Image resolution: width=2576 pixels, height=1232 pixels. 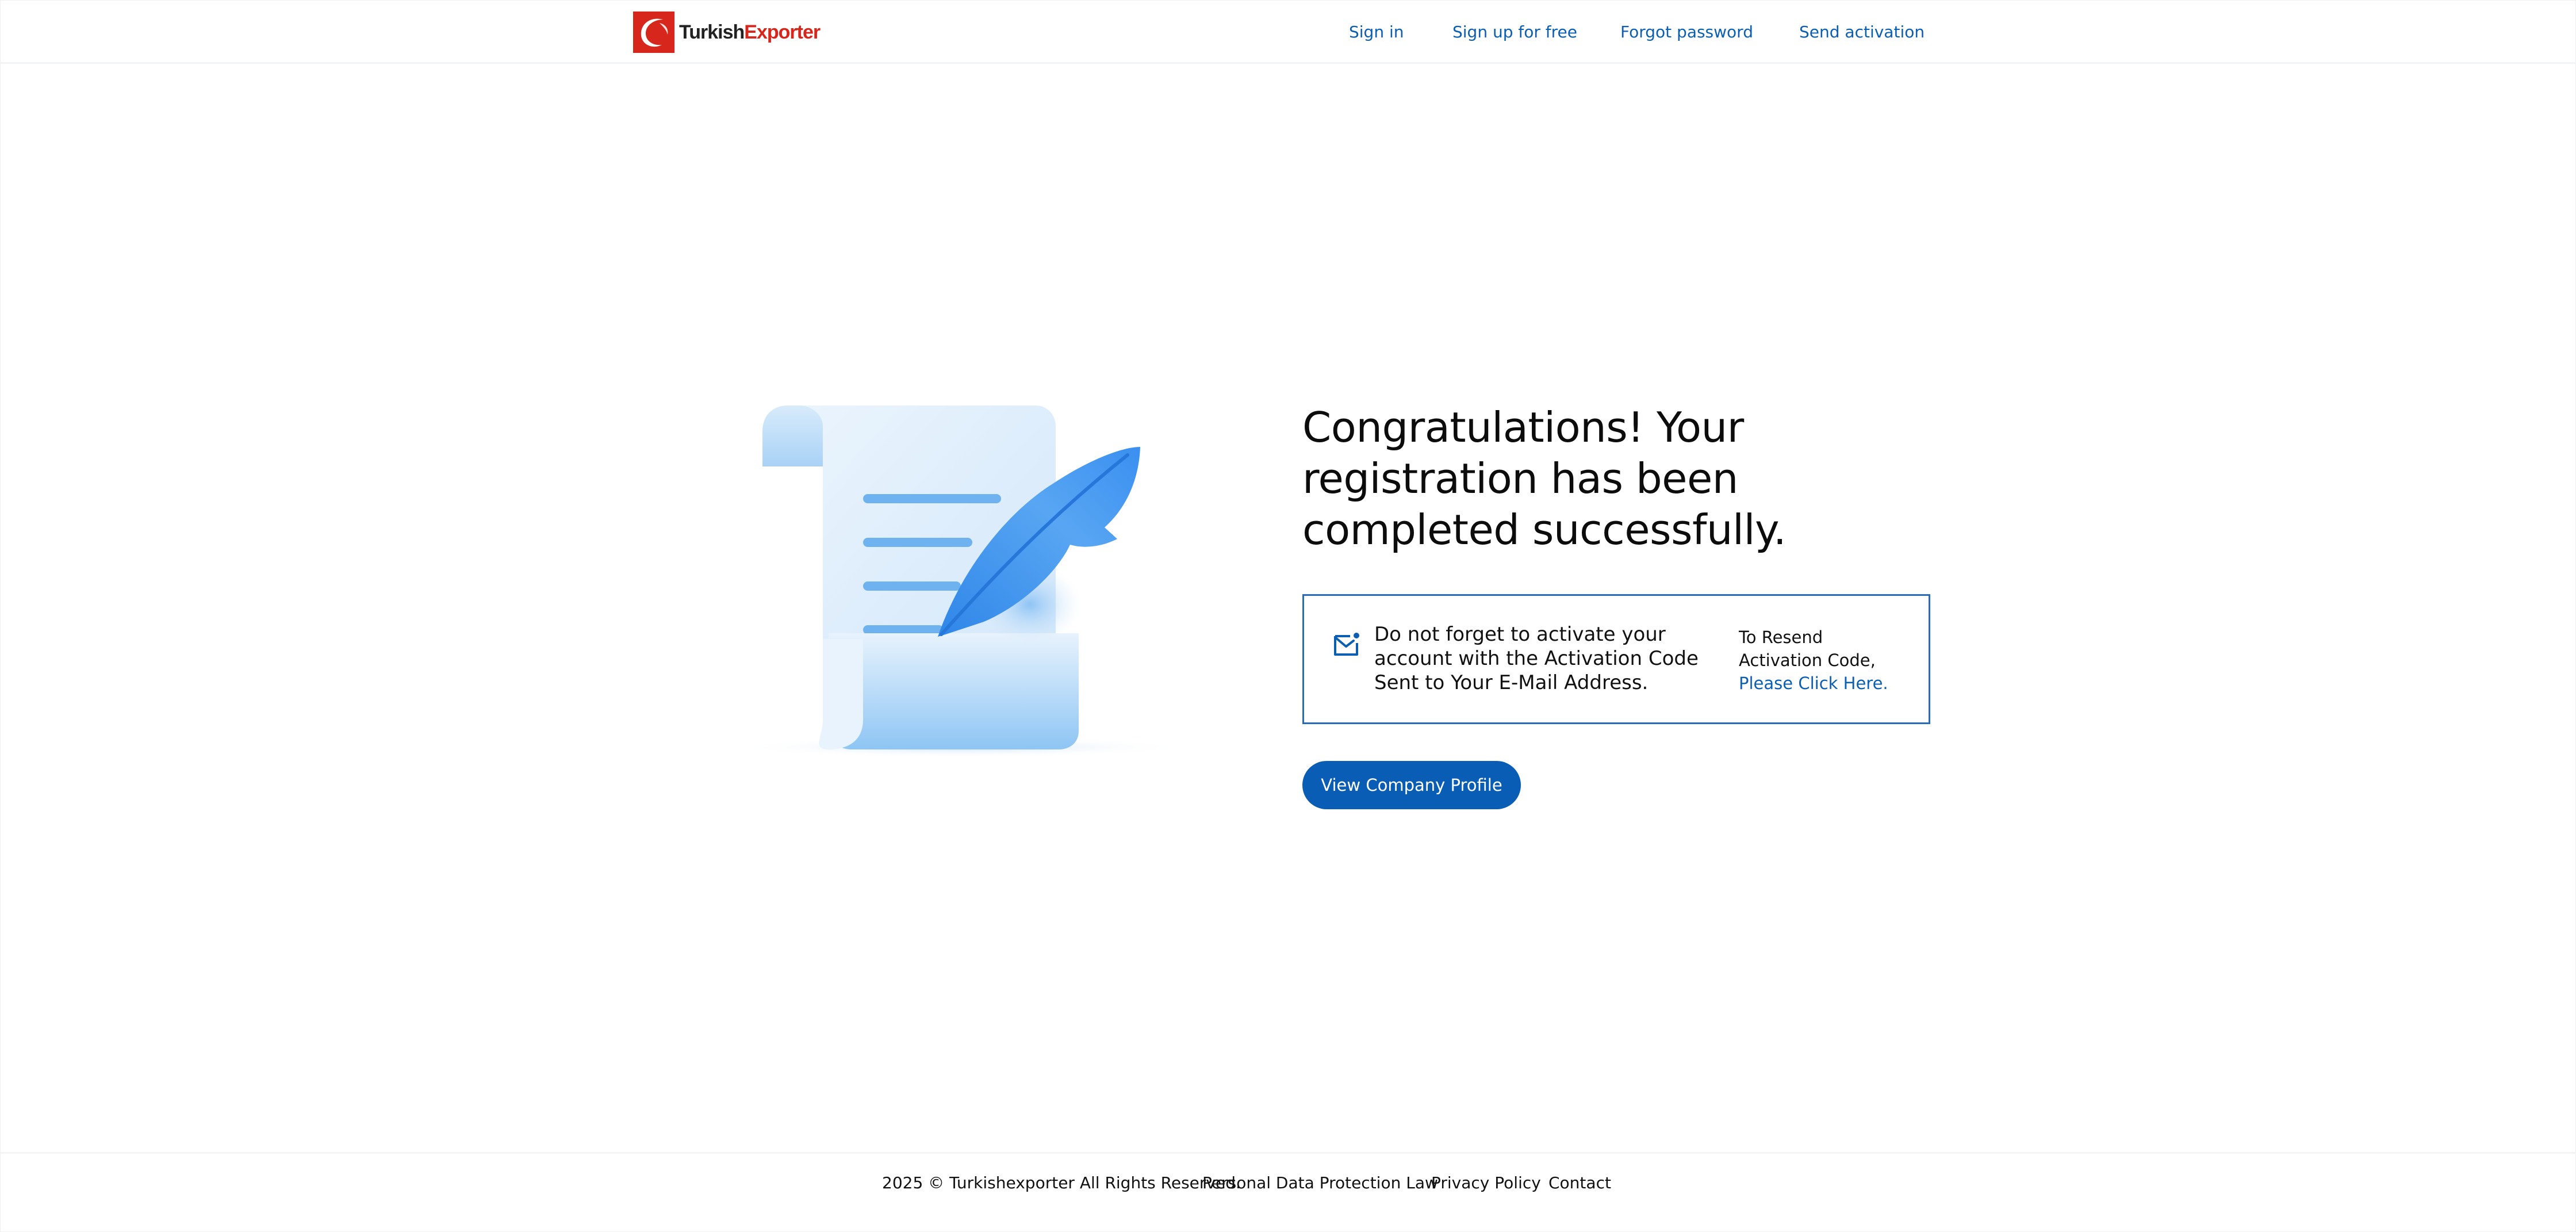 I want to click on footer-link-data-protection: Personal Data Protection Law, so click(x=1320, y=1182).